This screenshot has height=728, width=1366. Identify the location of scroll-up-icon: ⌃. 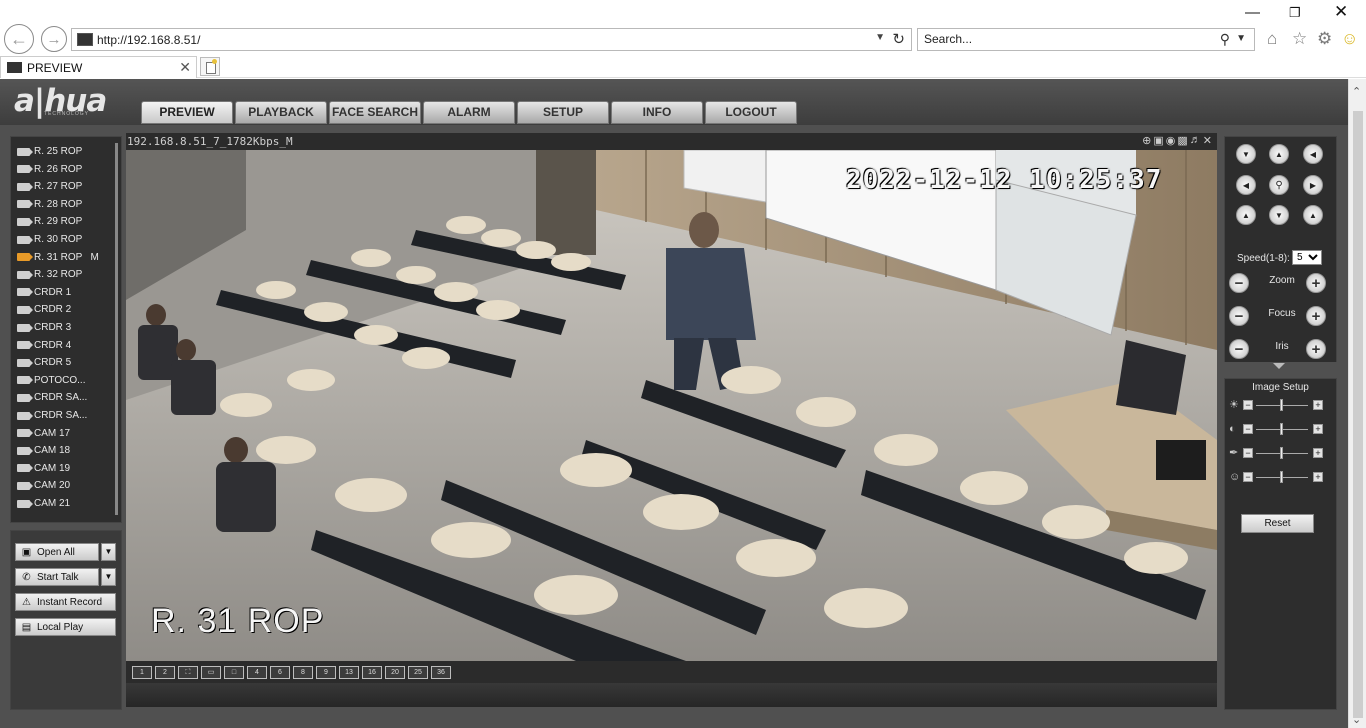
(1356, 91).